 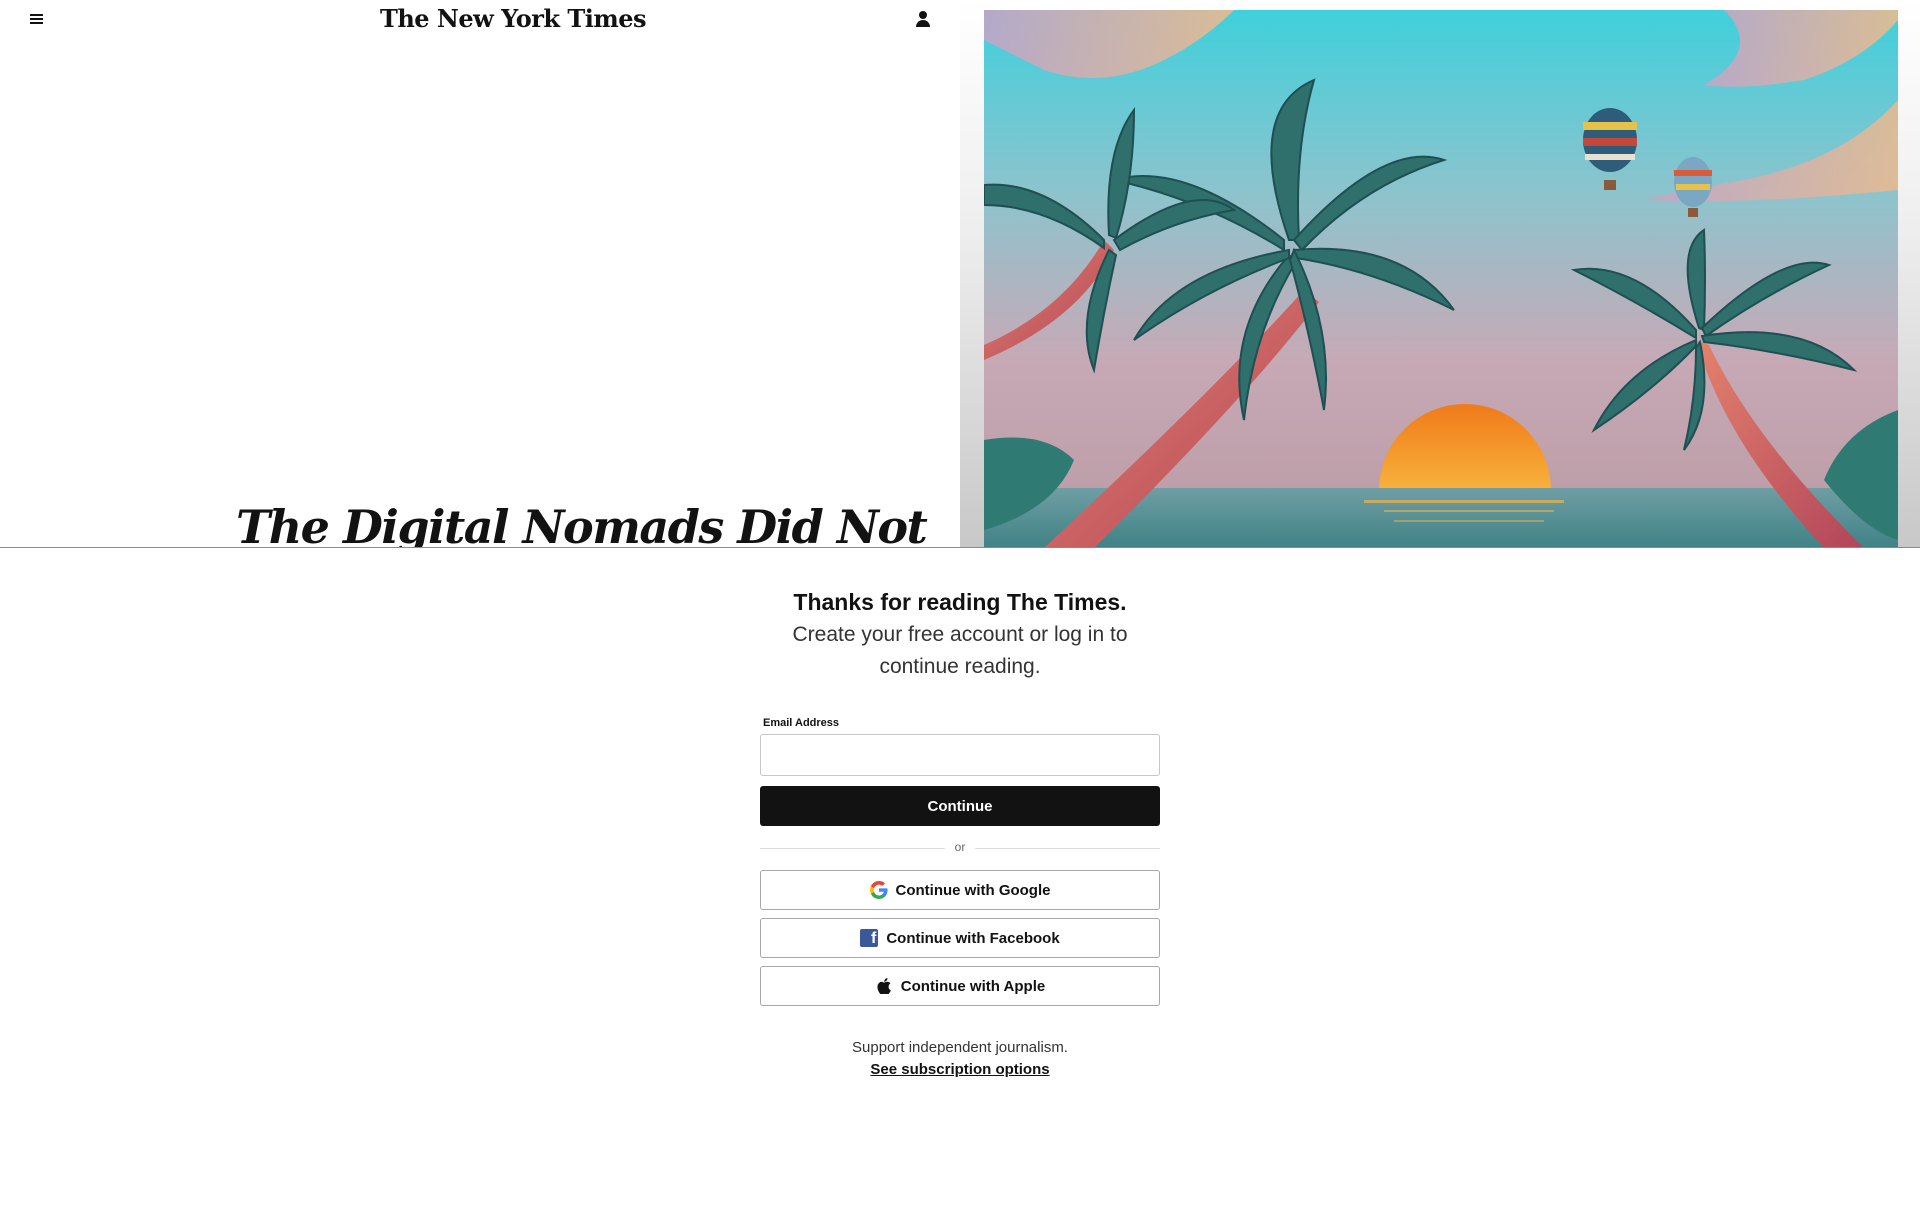 What do you see at coordinates (973, 986) in the screenshot?
I see `apple-button-label: Continue with Apple` at bounding box center [973, 986].